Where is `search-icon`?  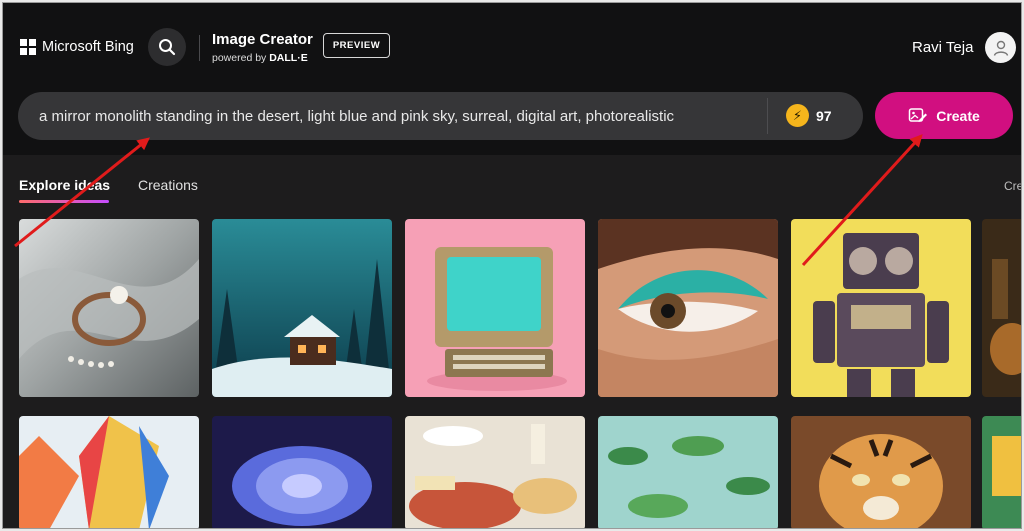
search-icon is located at coordinates (167, 47).